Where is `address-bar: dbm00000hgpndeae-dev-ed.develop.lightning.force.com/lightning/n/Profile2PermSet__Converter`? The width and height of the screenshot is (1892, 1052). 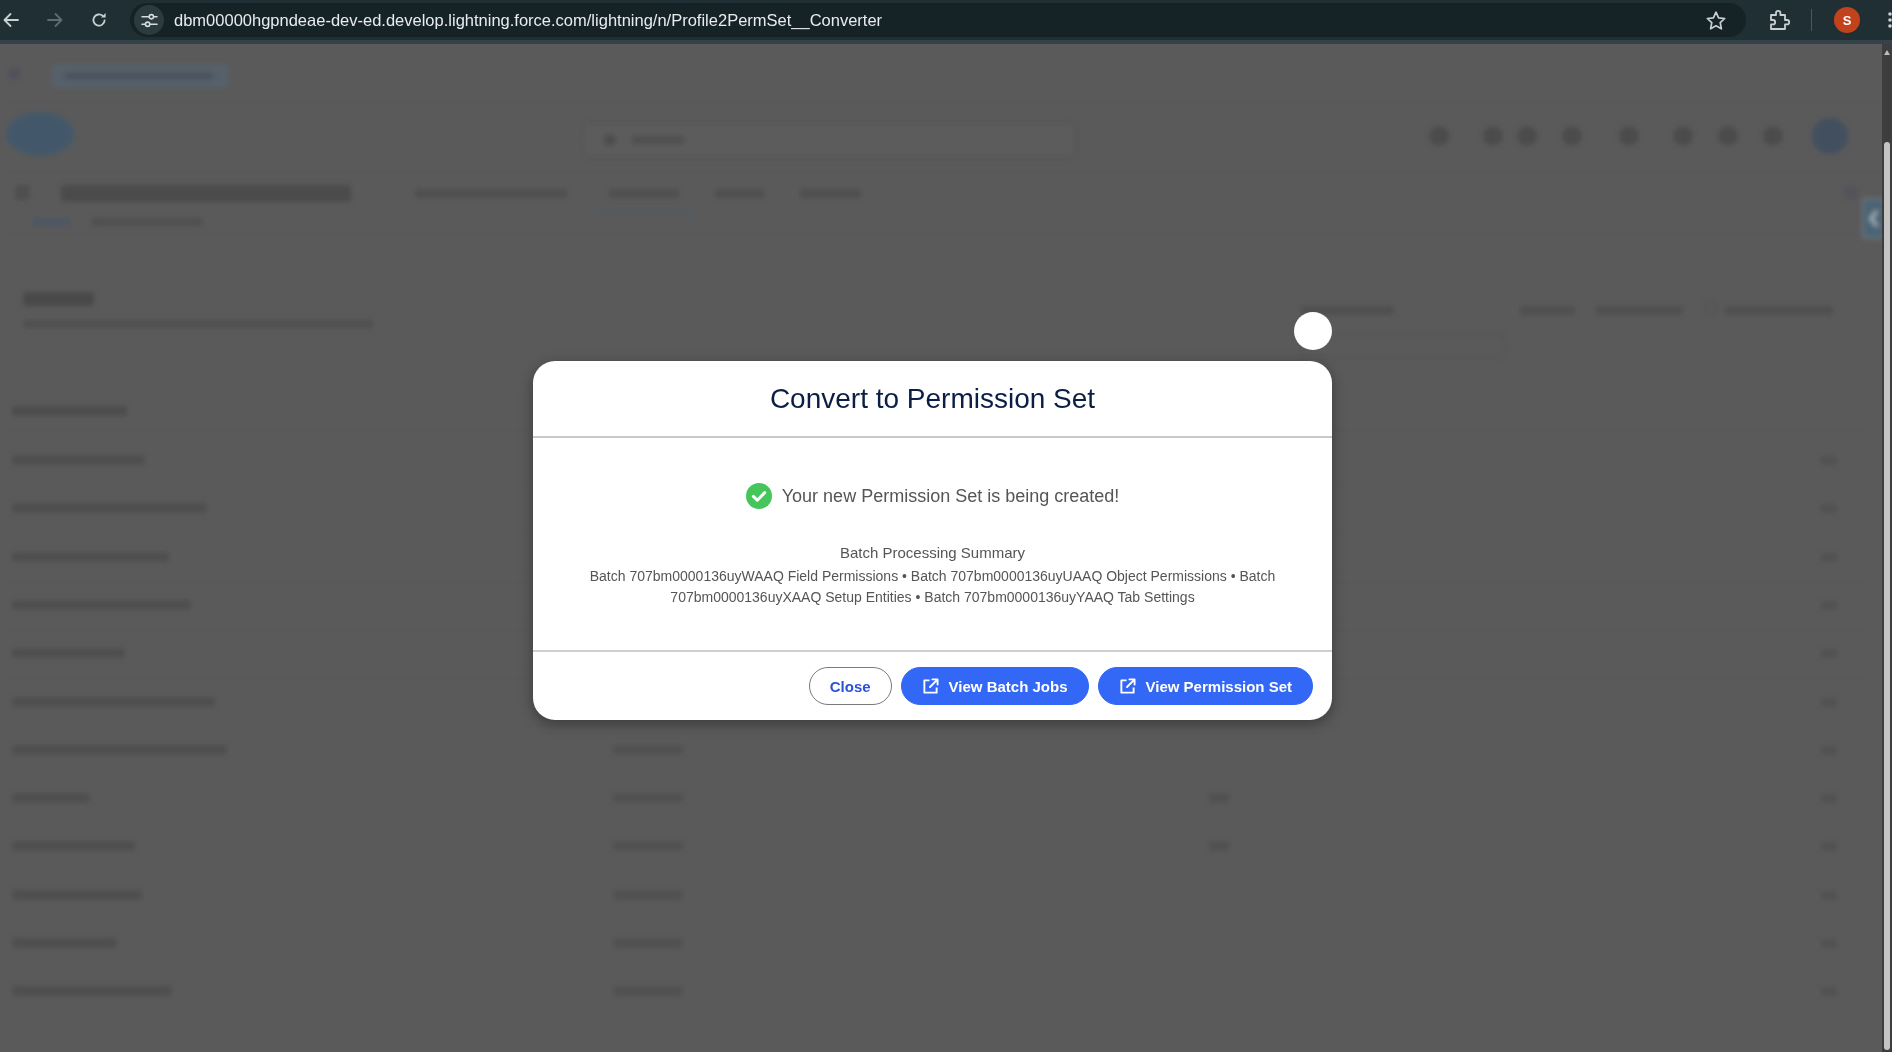
address-bar: dbm00000hgpndeae-dev-ed.develop.lightning.force.com/lightning/n/Profile2PermSet__Converter is located at coordinates (938, 20).